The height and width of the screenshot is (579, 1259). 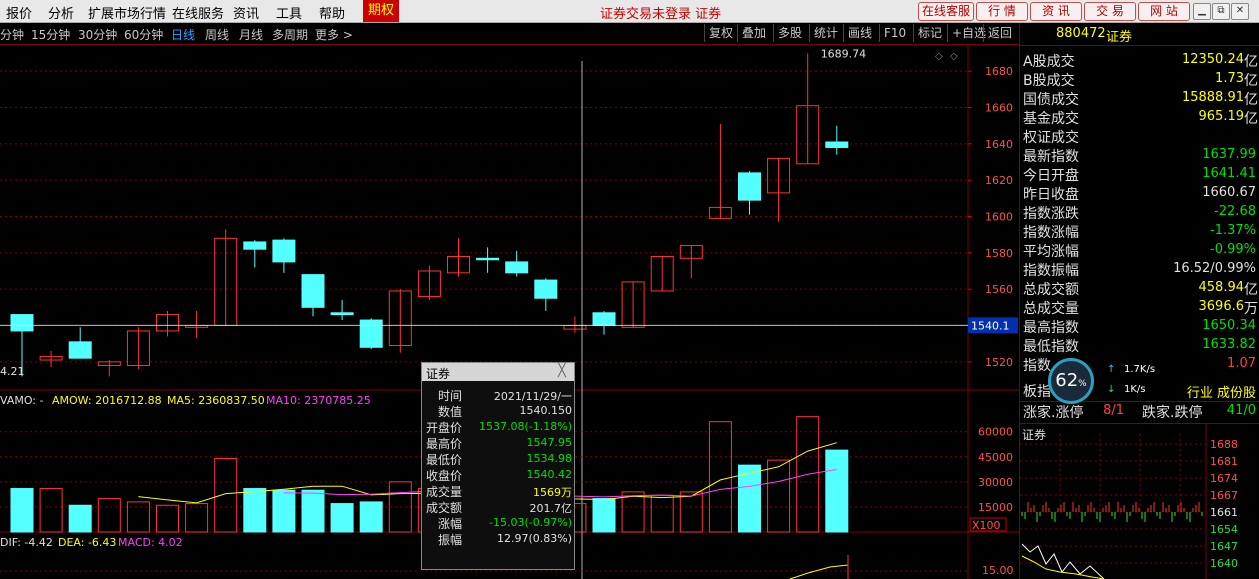 What do you see at coordinates (1051, 138) in the screenshot?
I see `stat-label: 权证成交` at bounding box center [1051, 138].